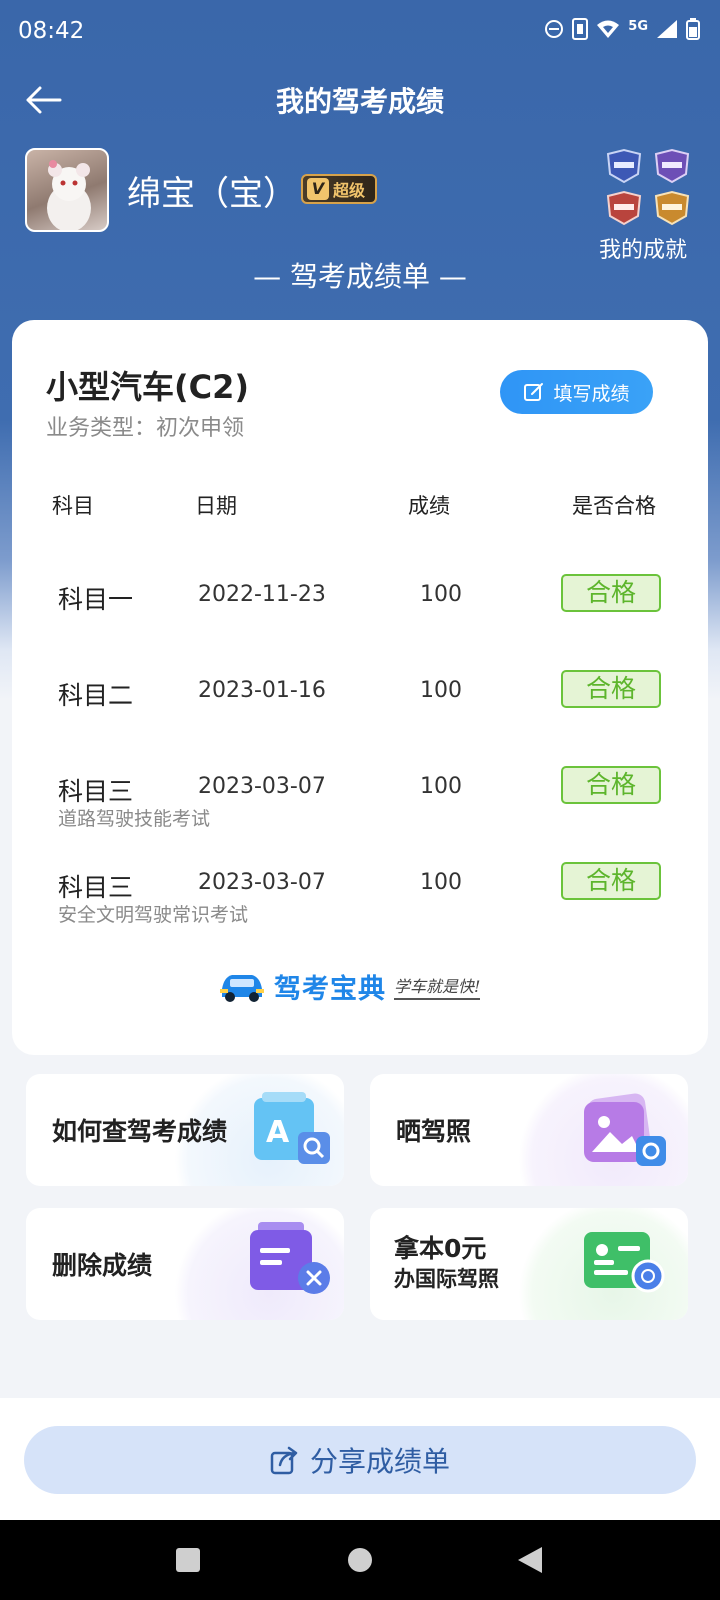  What do you see at coordinates (437, 986) in the screenshot?
I see `brand-slogan: 学车就是快!` at bounding box center [437, 986].